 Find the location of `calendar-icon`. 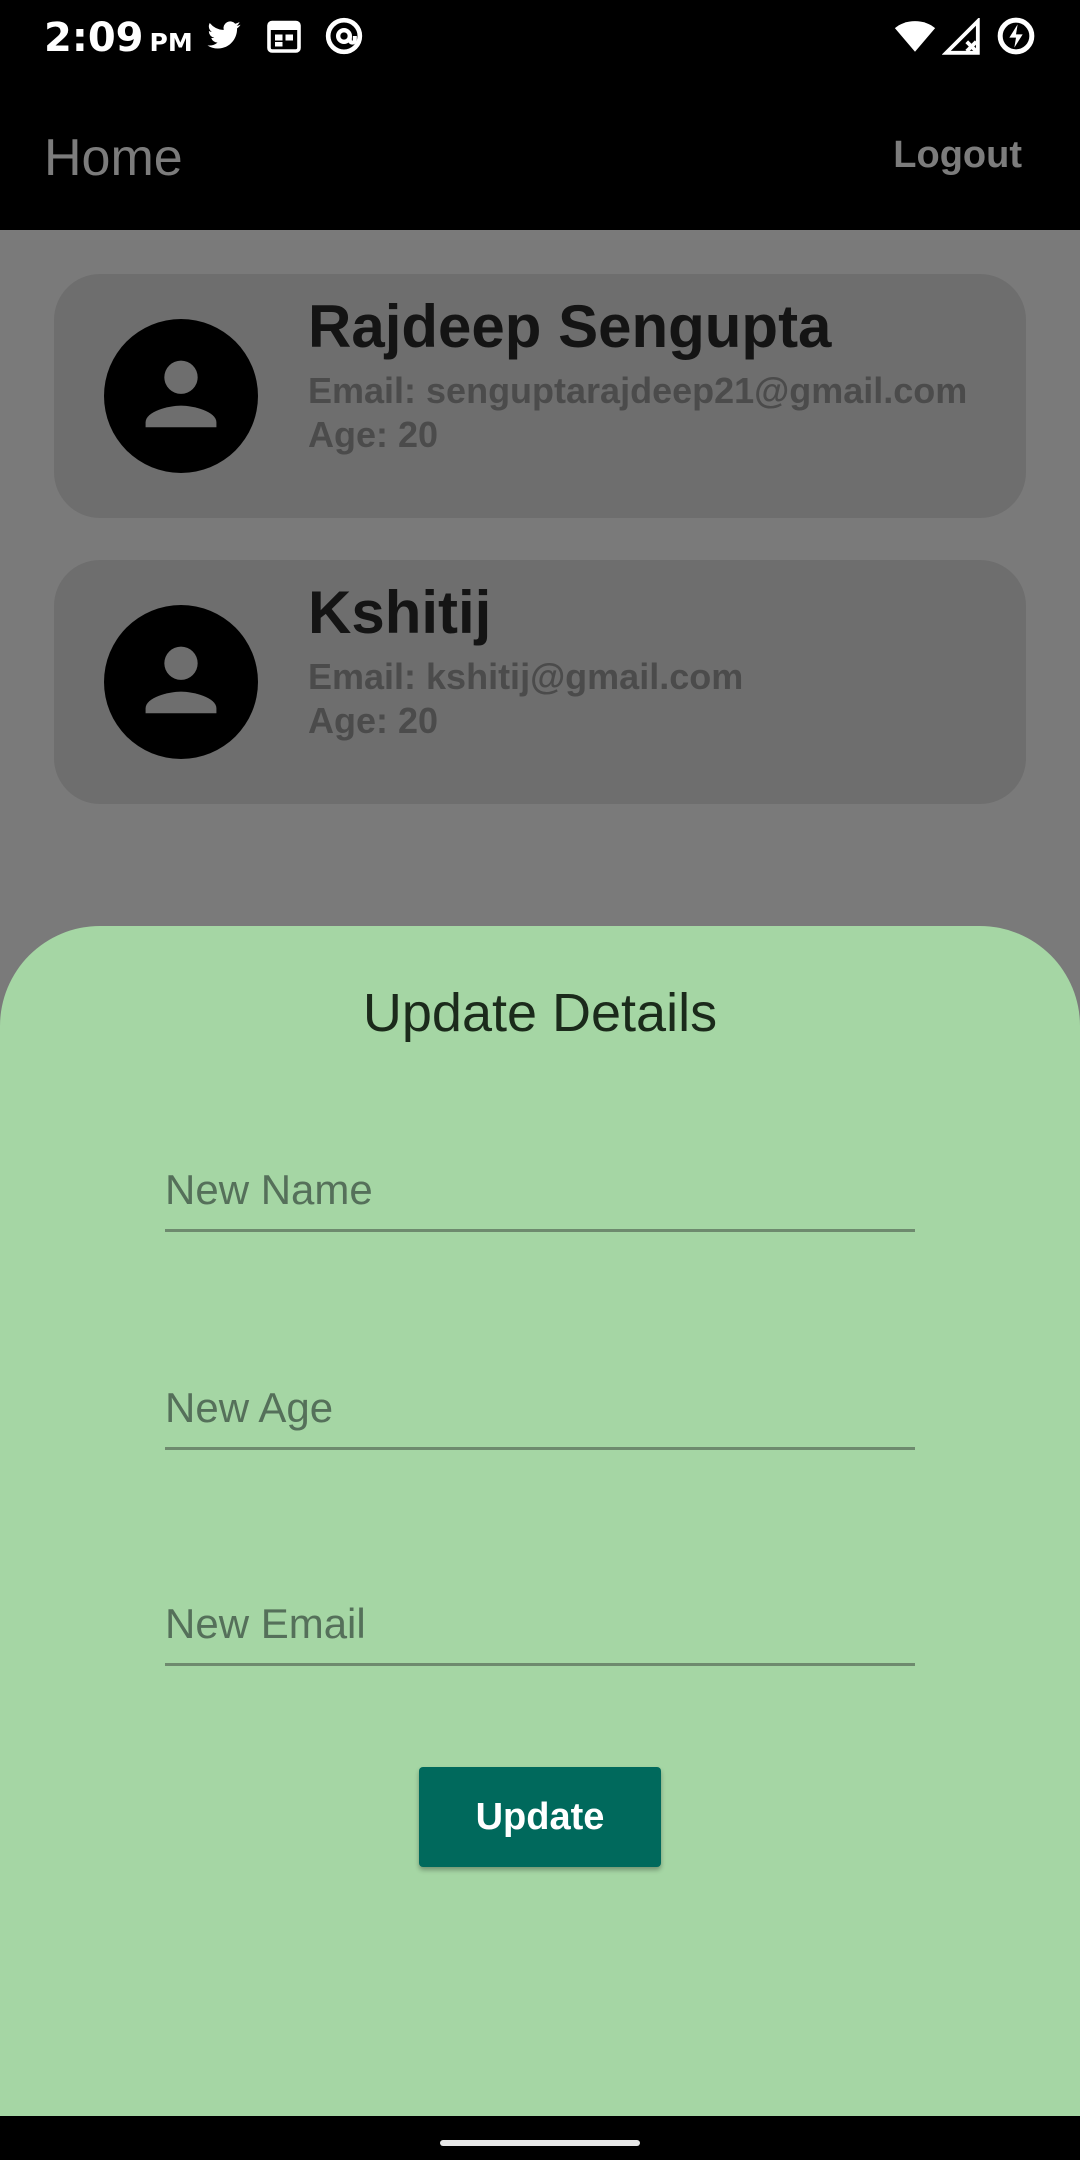

calendar-icon is located at coordinates (284, 36).